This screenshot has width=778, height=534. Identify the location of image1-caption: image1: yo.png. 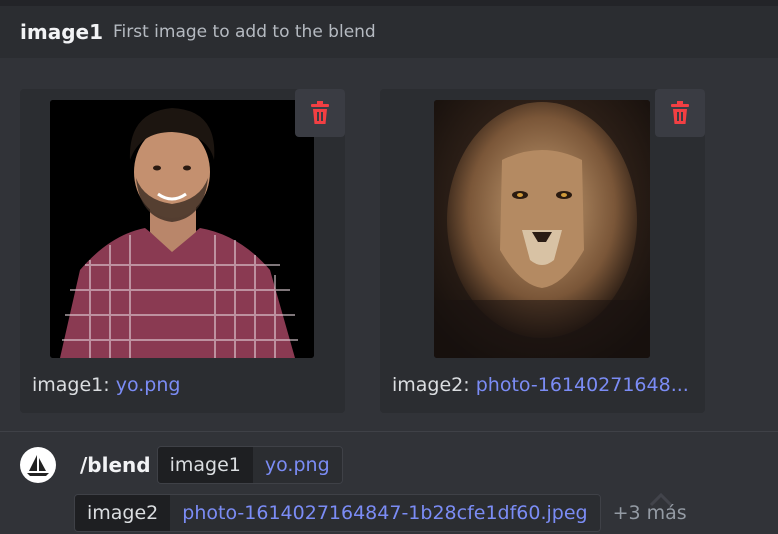
(184, 385).